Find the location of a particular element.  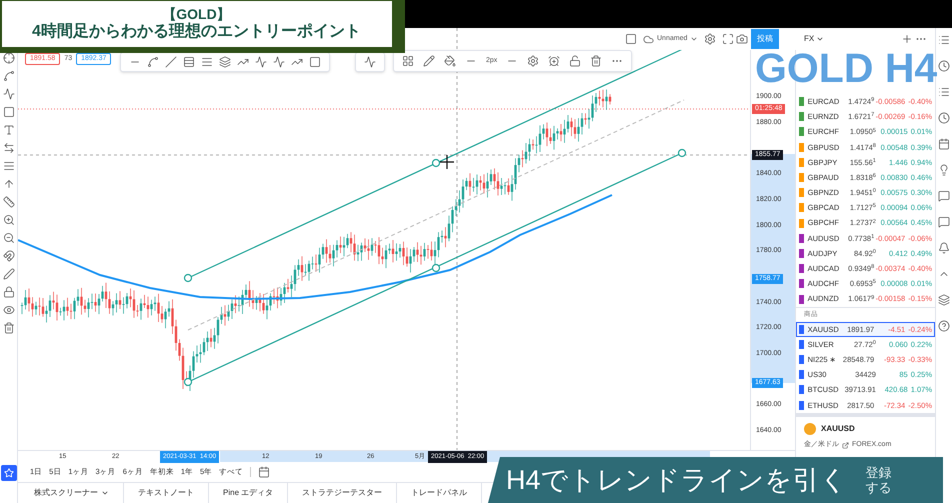

zoom-in-icon is located at coordinates (8, 220).